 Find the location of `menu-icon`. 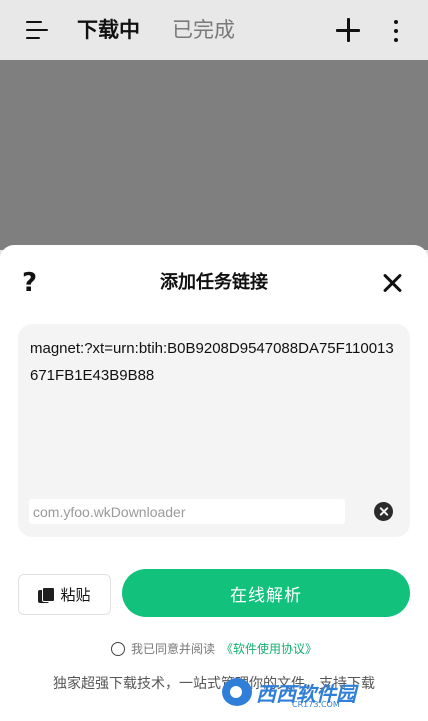

menu-icon is located at coordinates (37, 30).